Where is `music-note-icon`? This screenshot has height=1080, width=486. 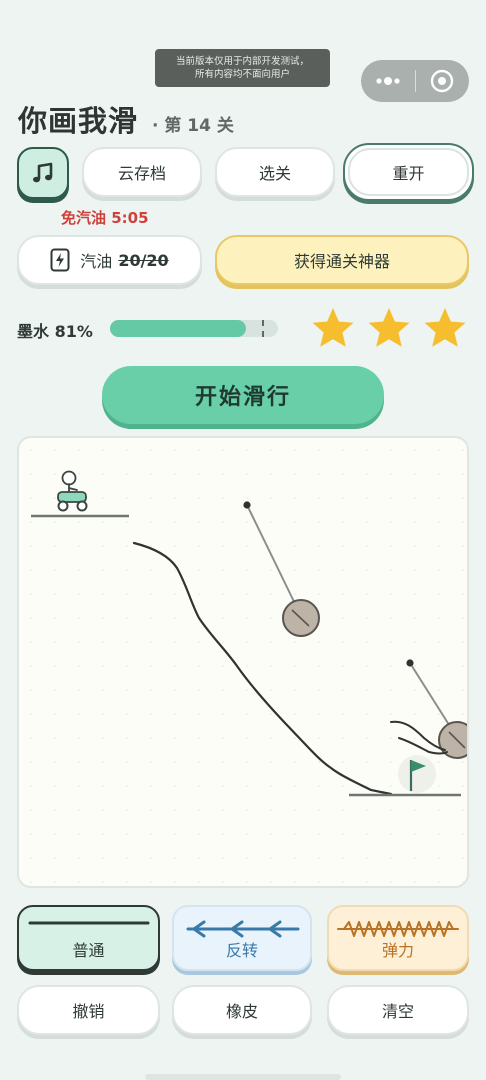 music-note-icon is located at coordinates (43, 172).